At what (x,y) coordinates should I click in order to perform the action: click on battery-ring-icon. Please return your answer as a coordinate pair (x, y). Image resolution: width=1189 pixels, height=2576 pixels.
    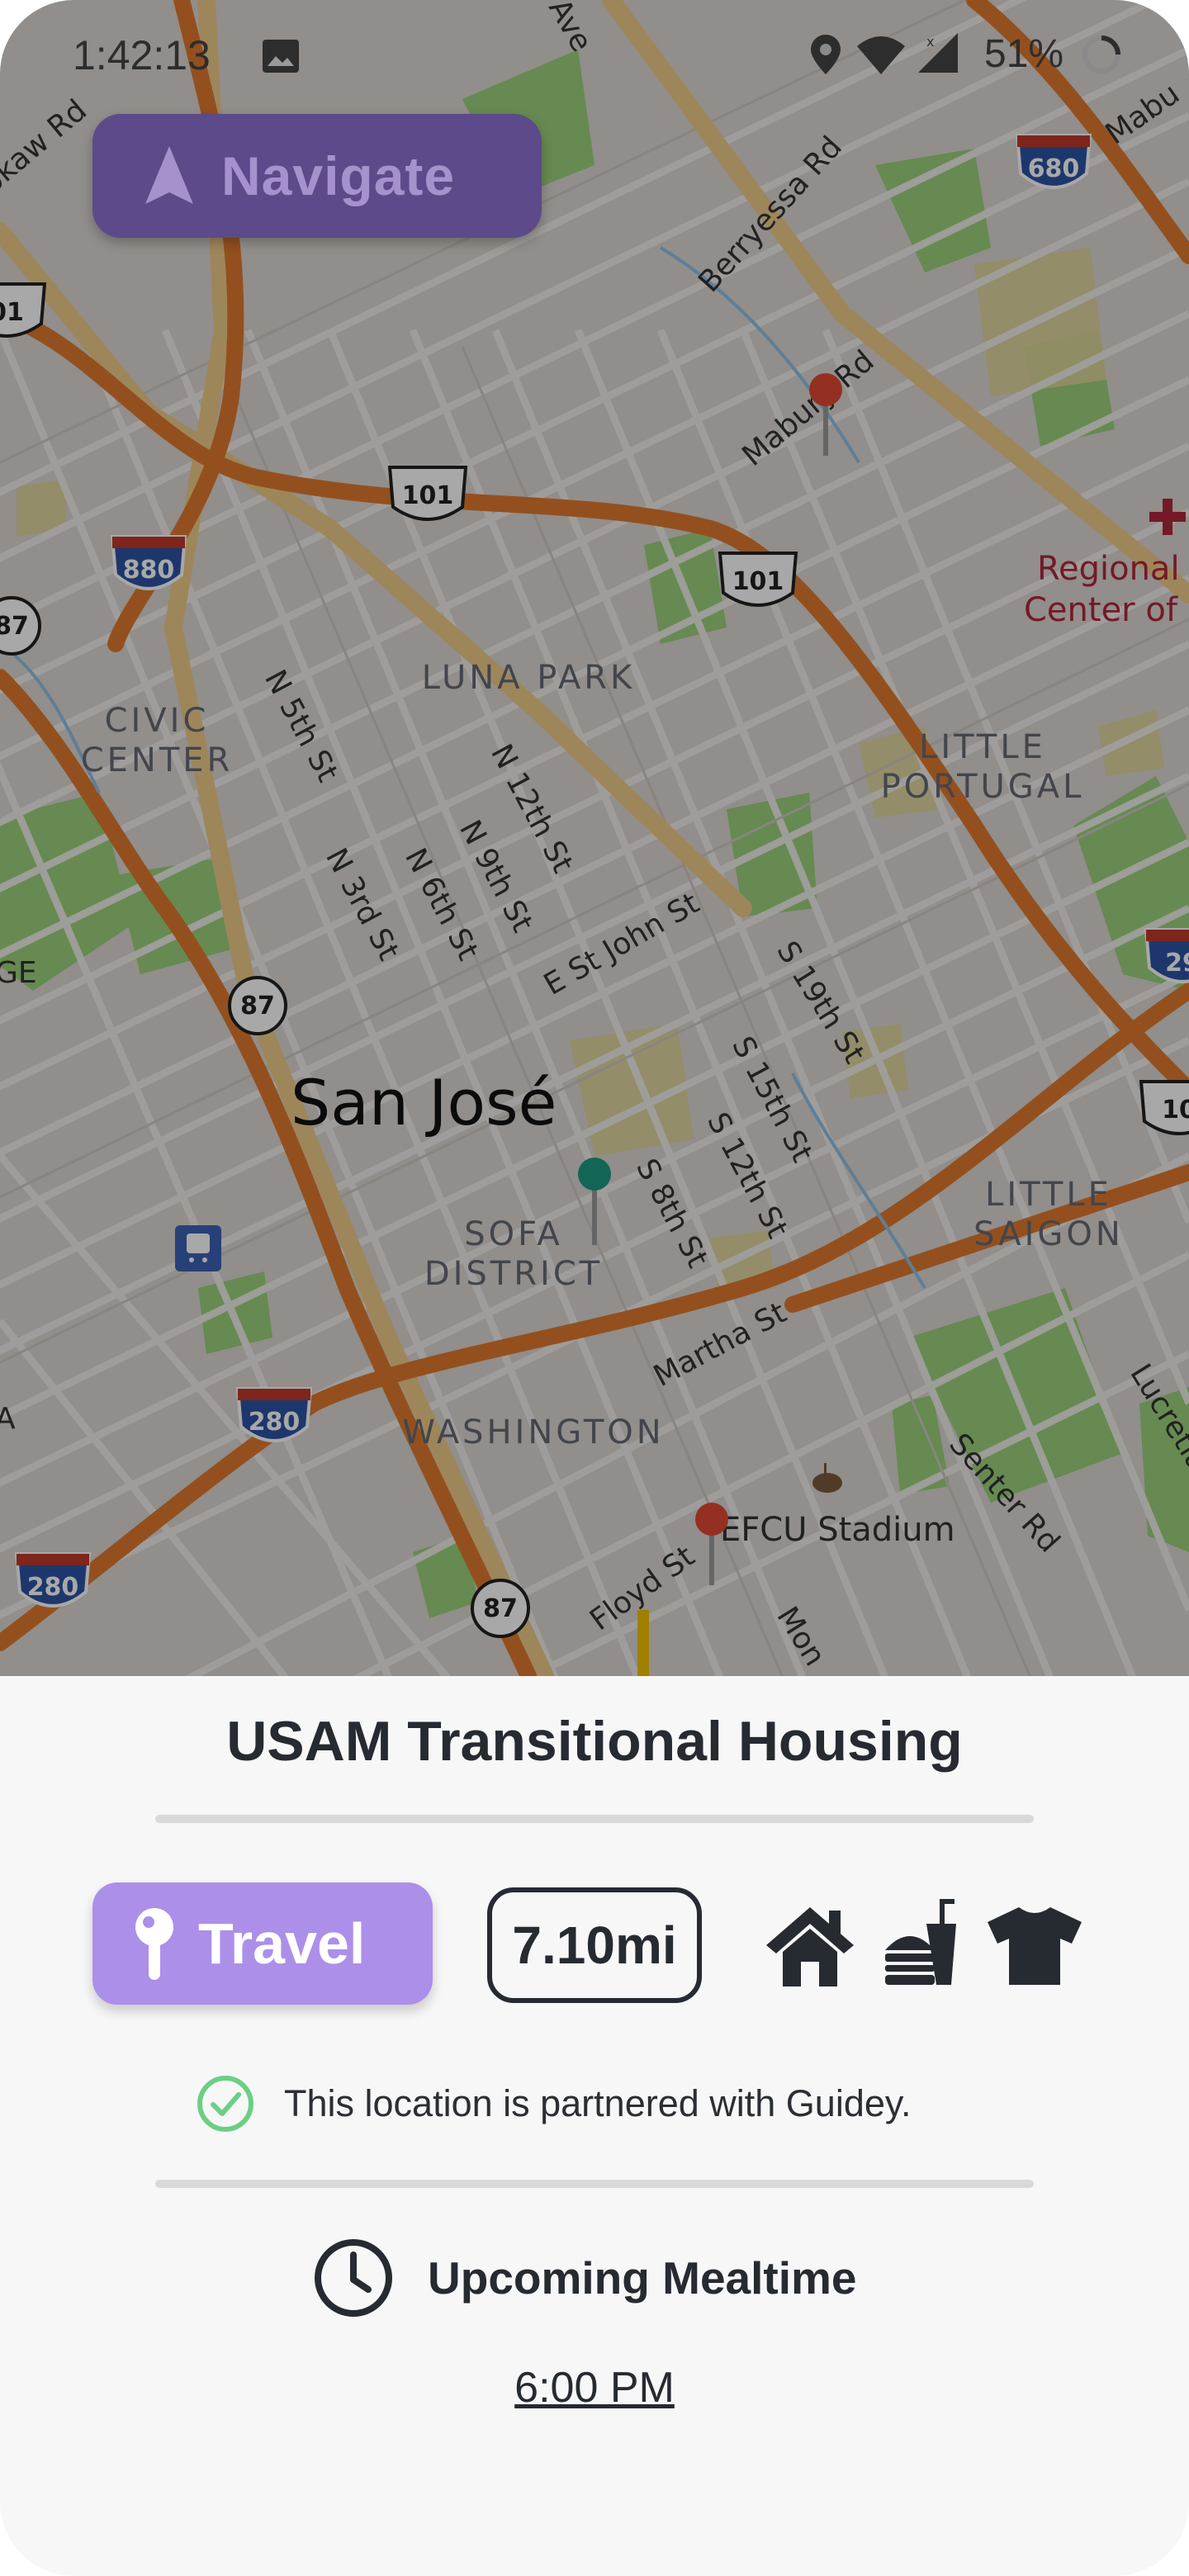
    Looking at the image, I should click on (1101, 54).